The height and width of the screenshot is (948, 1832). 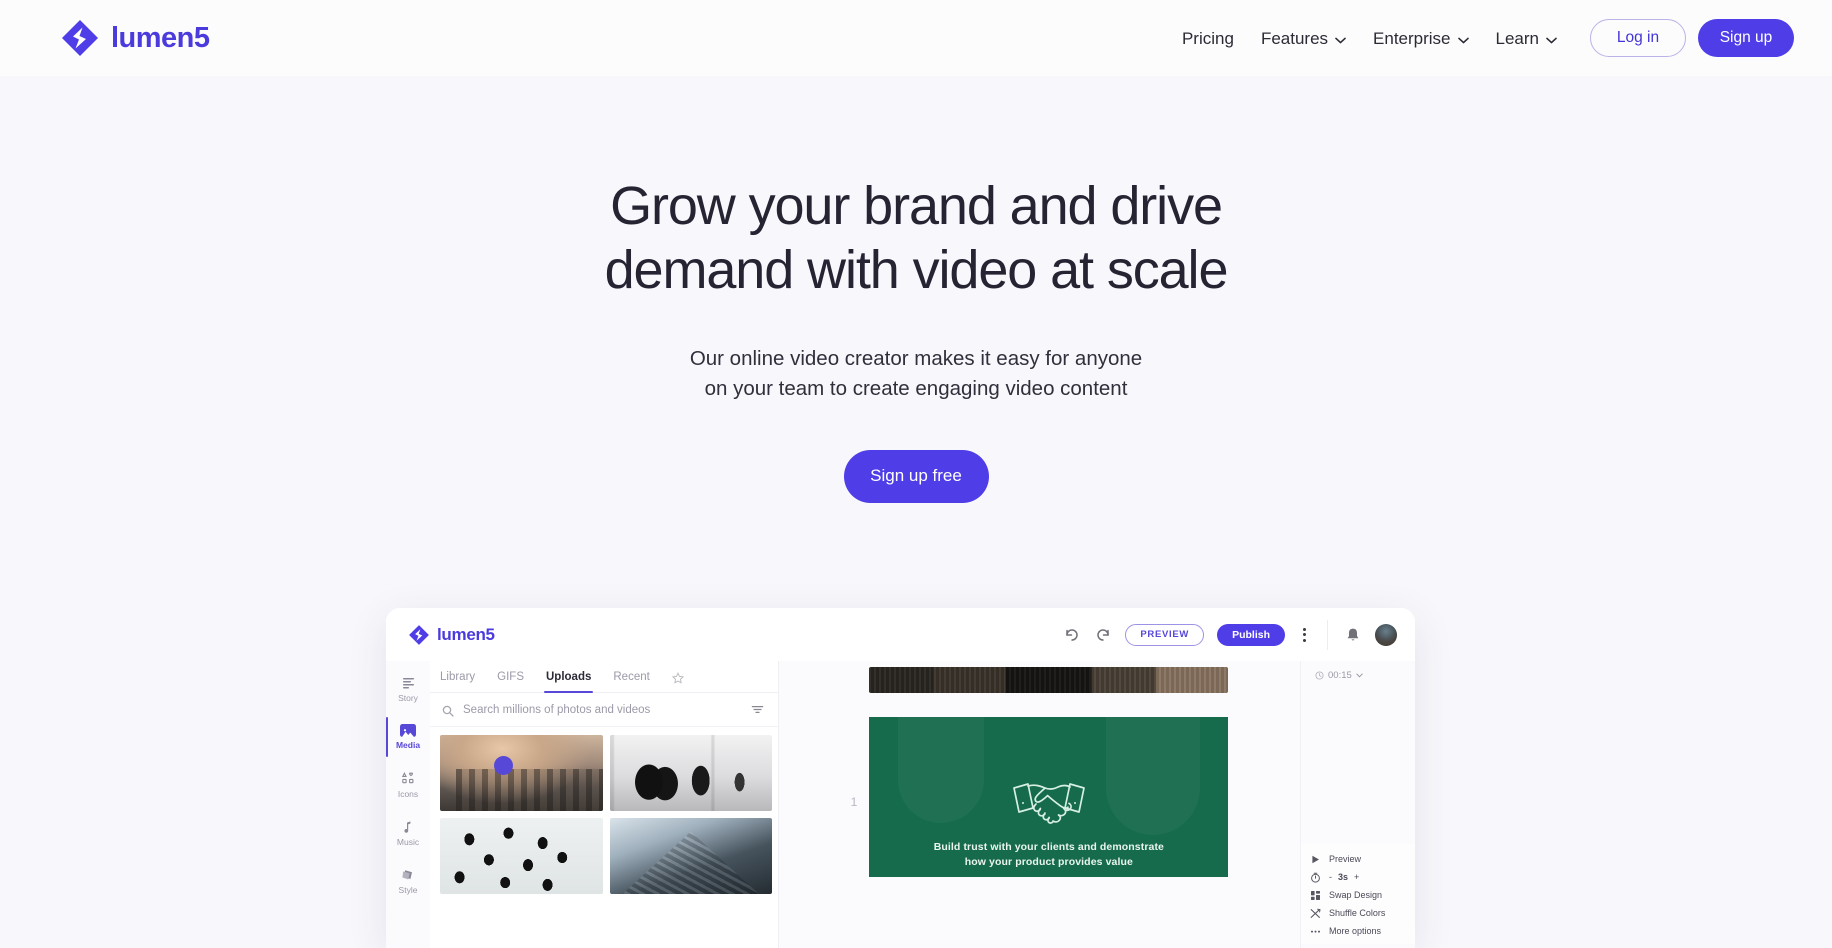 What do you see at coordinates (466, 634) in the screenshot?
I see `editor-brand-name: lumen5` at bounding box center [466, 634].